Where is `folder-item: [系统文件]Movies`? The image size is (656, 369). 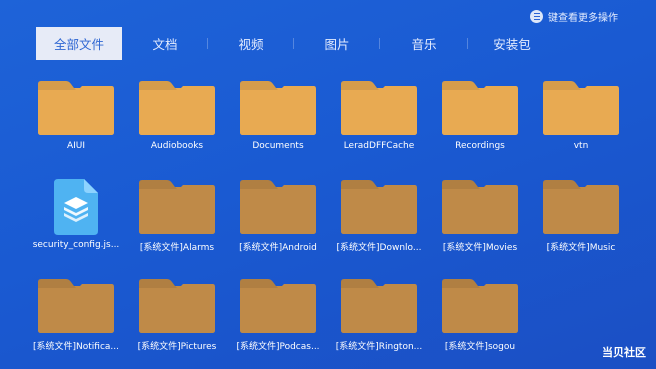
folder-item: [系统文件]Movies is located at coordinates (480, 218).